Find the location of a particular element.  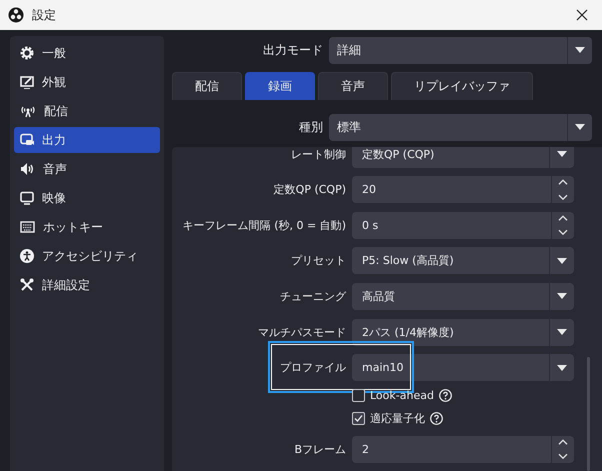

antenna-icon is located at coordinates (28, 111).